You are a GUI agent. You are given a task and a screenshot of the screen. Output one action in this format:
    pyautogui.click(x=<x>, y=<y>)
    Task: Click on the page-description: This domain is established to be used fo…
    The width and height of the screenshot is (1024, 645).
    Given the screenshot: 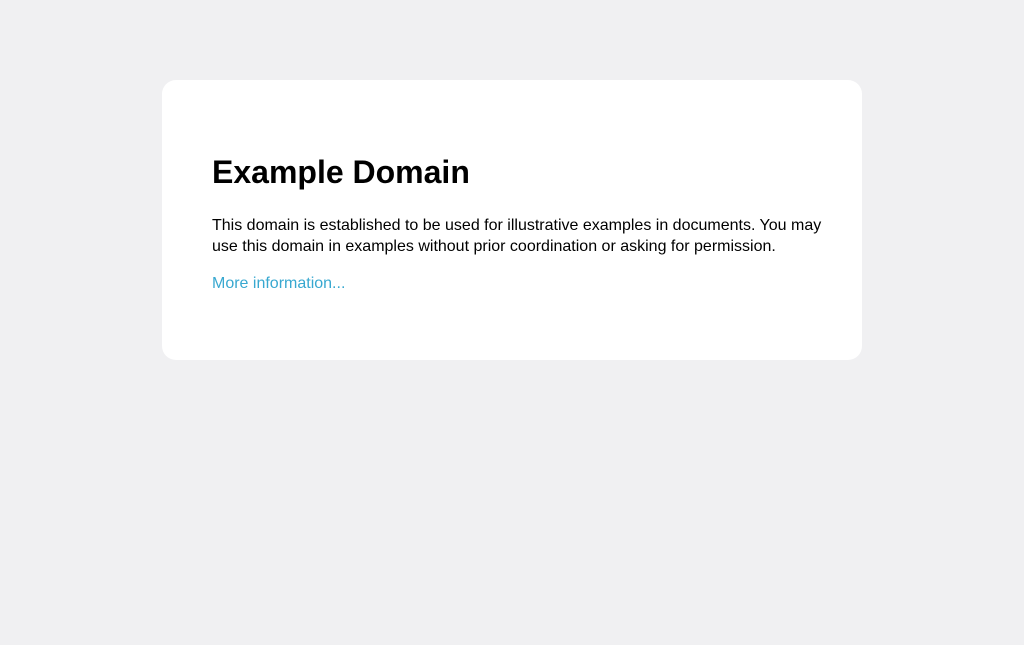 What is the action you would take?
    pyautogui.click(x=517, y=236)
    